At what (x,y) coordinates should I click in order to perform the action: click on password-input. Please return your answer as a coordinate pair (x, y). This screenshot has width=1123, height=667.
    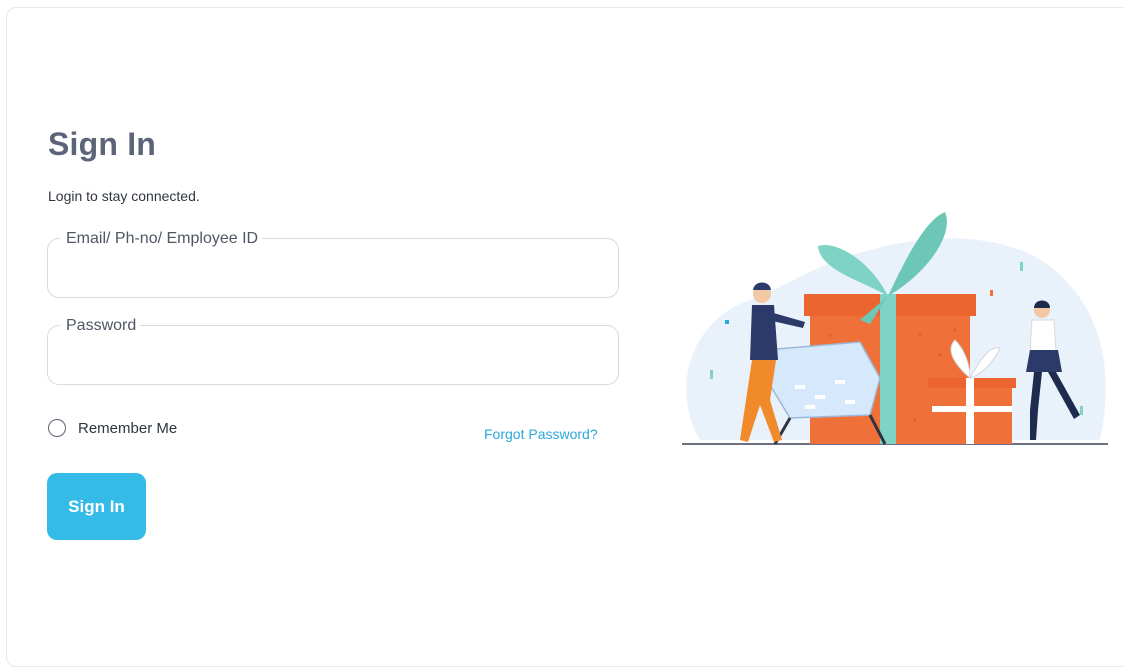
    Looking at the image, I should click on (333, 359).